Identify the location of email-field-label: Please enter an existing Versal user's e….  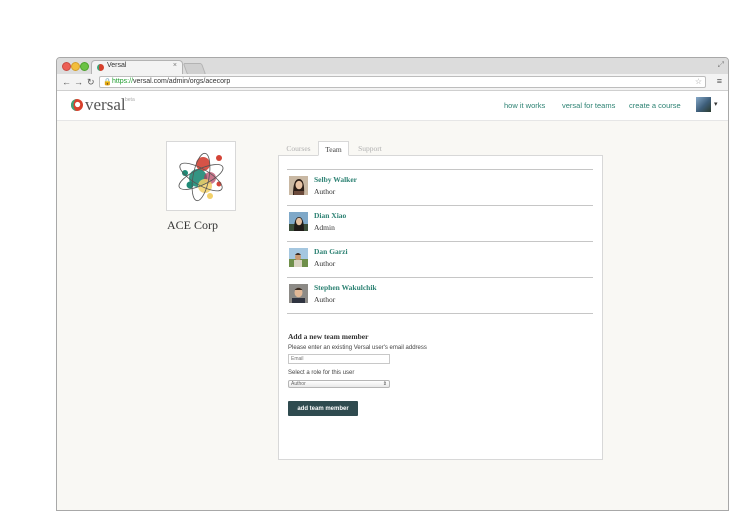
(357, 348).